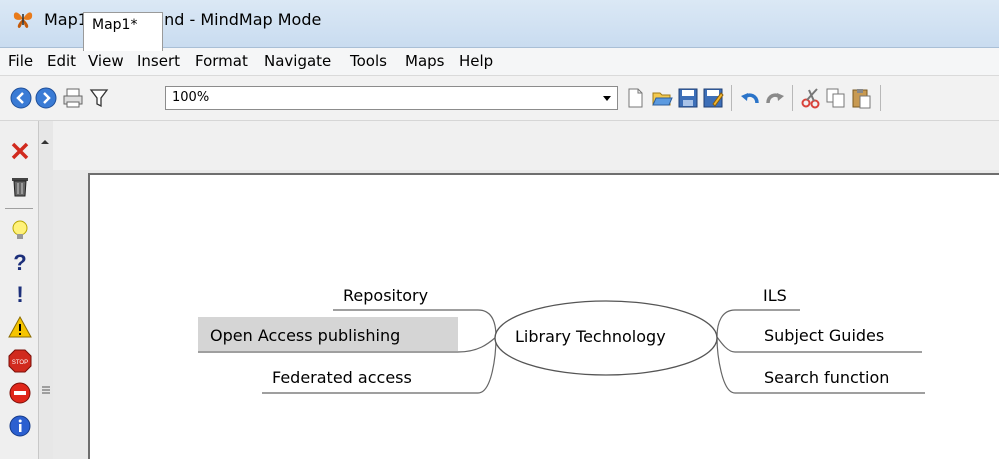 Image resolution: width=999 pixels, height=459 pixels. I want to click on node-search-function: Search function, so click(826, 377).